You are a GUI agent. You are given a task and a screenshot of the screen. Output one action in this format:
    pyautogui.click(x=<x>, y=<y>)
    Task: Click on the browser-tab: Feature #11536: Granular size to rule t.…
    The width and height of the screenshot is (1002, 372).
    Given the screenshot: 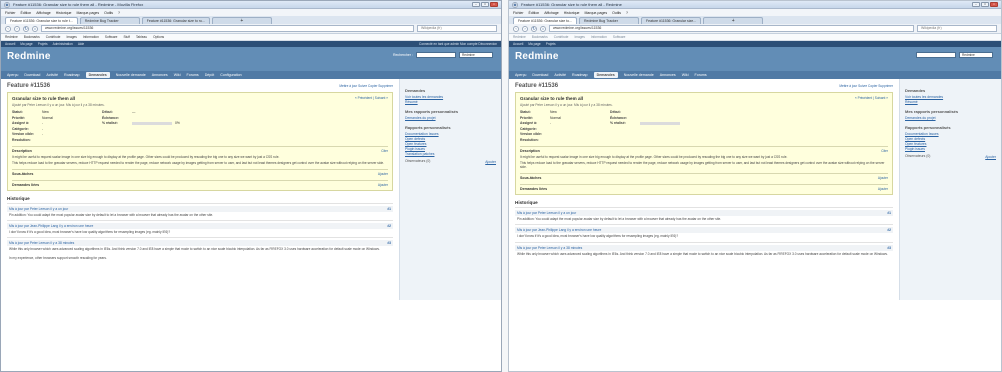 What is the action you would take?
    pyautogui.click(x=41, y=20)
    